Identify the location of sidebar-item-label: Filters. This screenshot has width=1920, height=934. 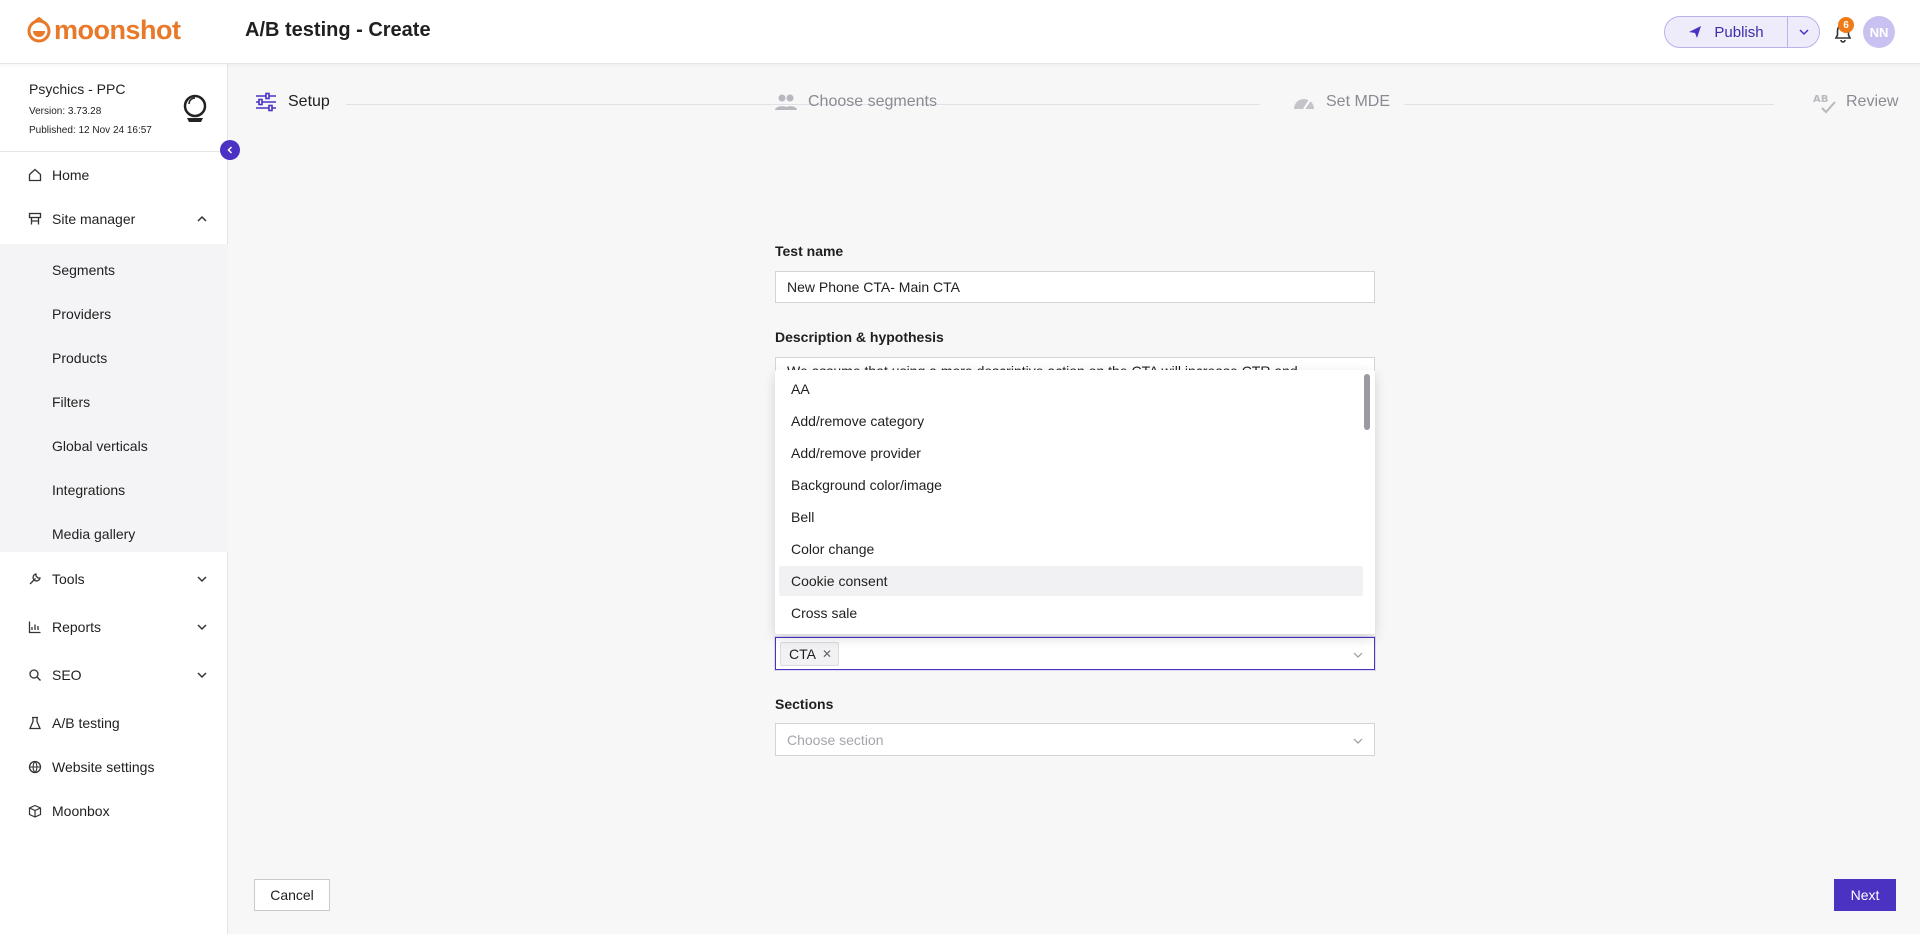
(71, 402).